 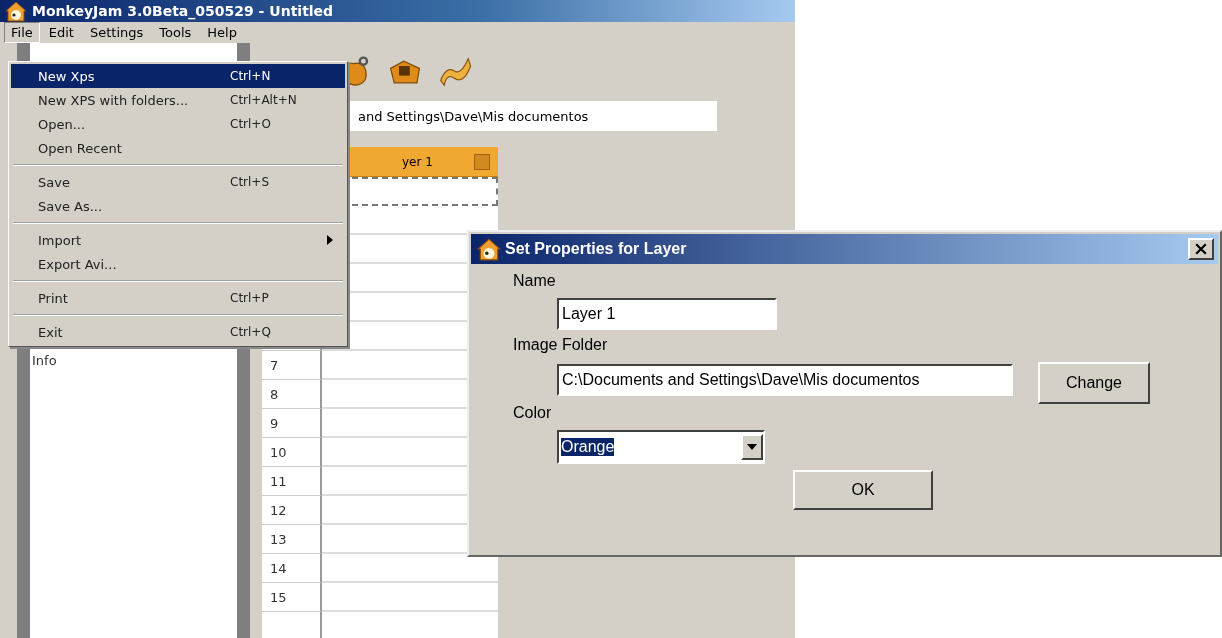 I want to click on dialog-title: Set Properties for Layer, so click(x=596, y=249).